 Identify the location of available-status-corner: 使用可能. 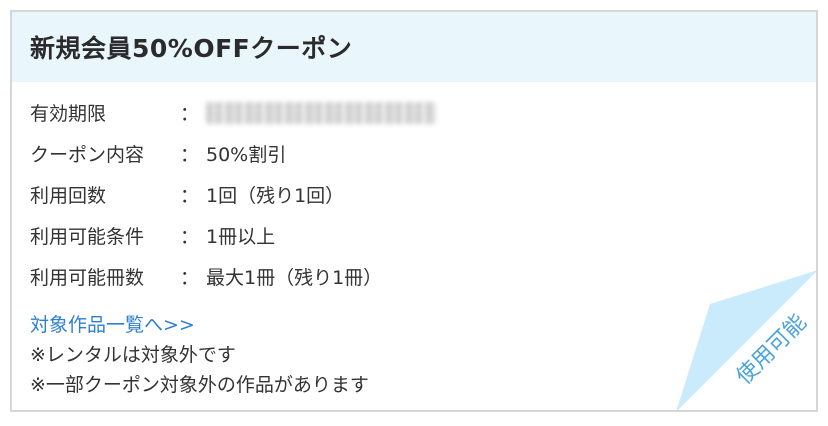
(746, 340).